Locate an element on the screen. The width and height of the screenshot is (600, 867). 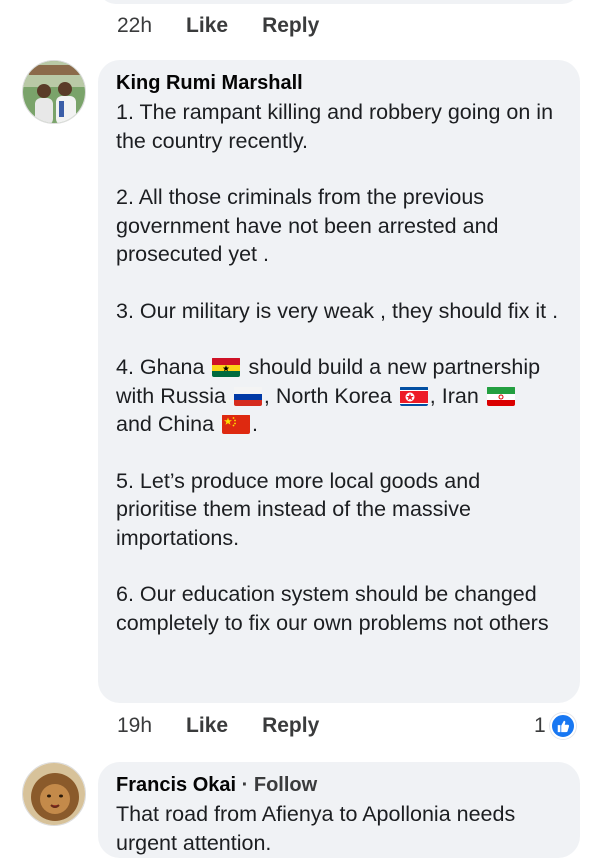
ghana-flag-icon is located at coordinates (226, 367).